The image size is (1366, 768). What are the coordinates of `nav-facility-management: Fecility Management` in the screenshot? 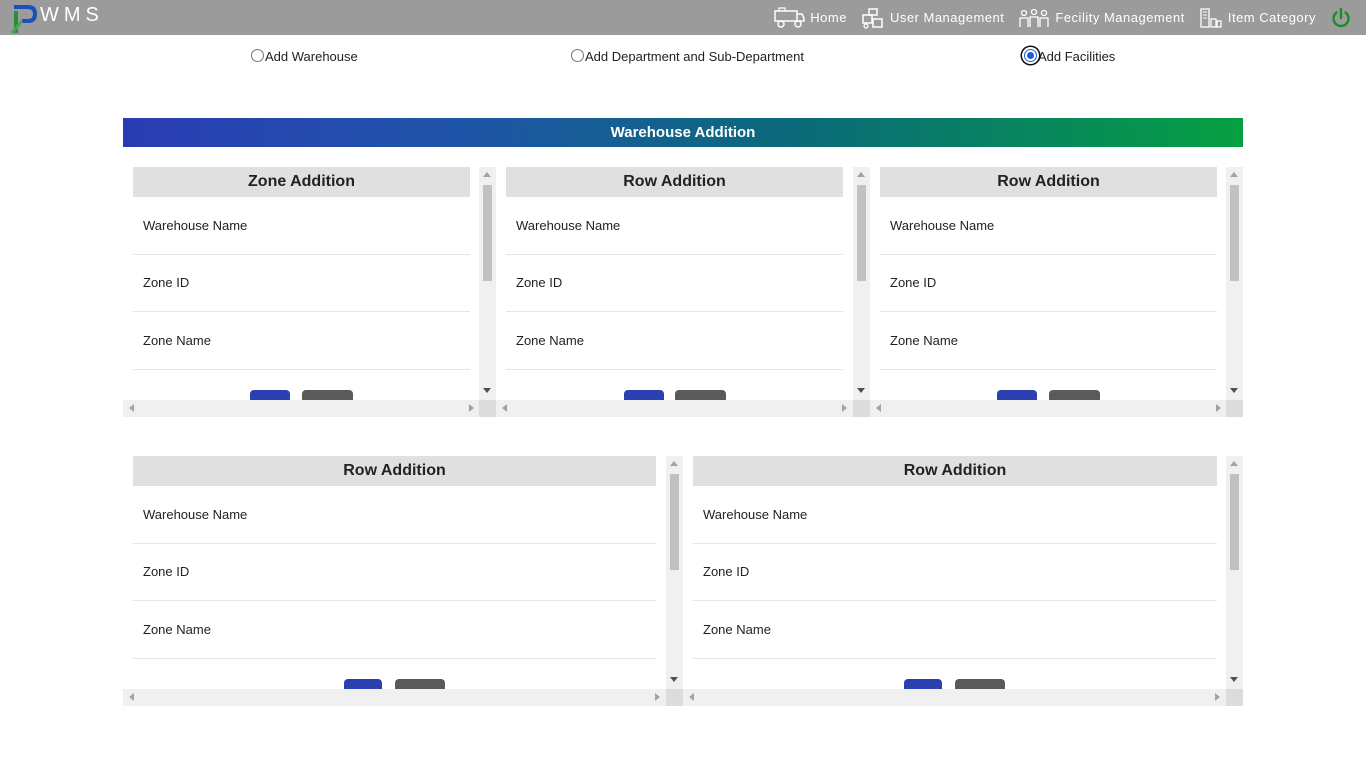 It's located at (1101, 18).